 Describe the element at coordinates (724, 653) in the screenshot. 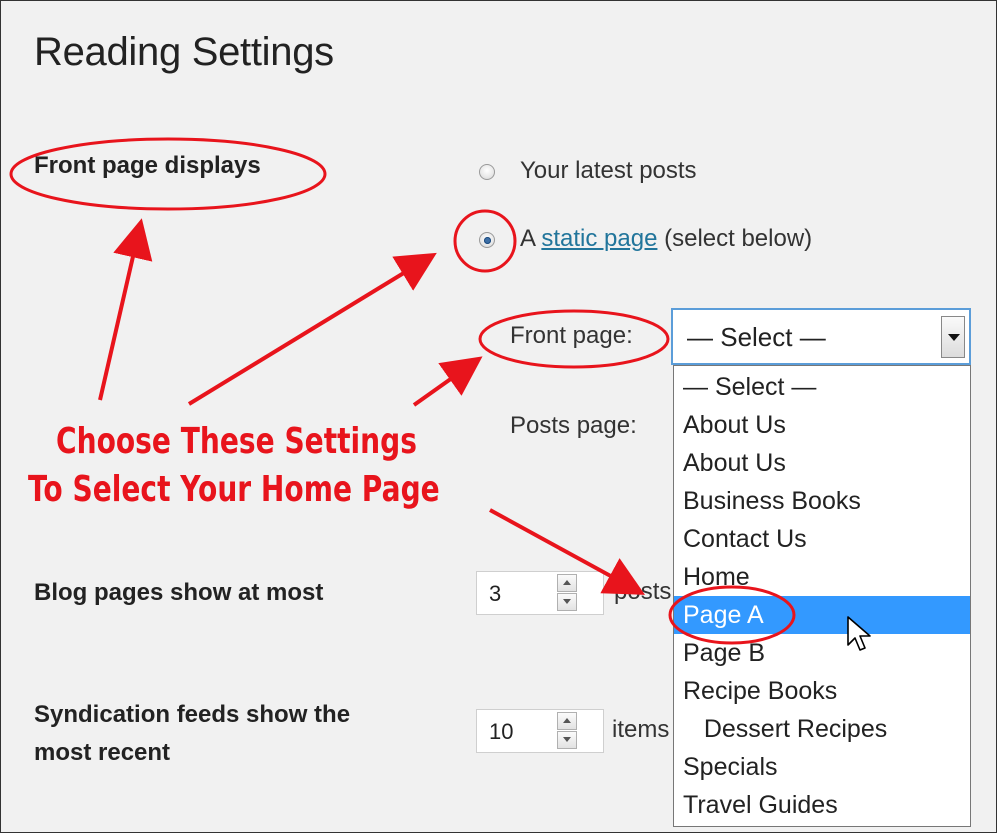

I see `dropdown-option-label: Page B` at that location.